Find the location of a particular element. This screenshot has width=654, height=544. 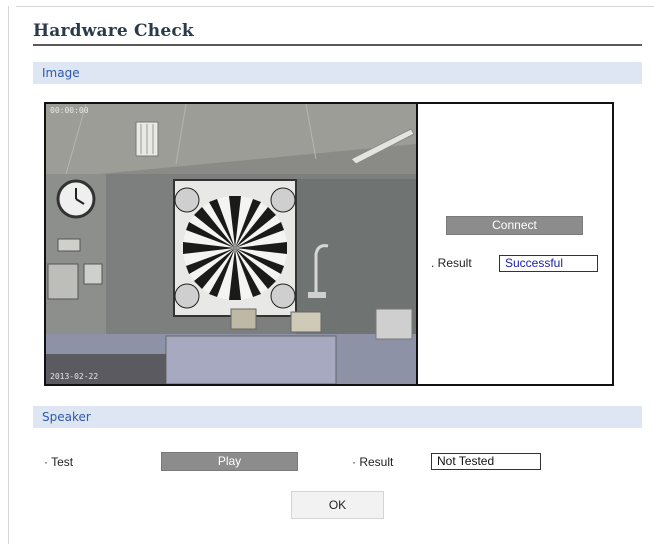

image-section-header: Image is located at coordinates (337, 73).